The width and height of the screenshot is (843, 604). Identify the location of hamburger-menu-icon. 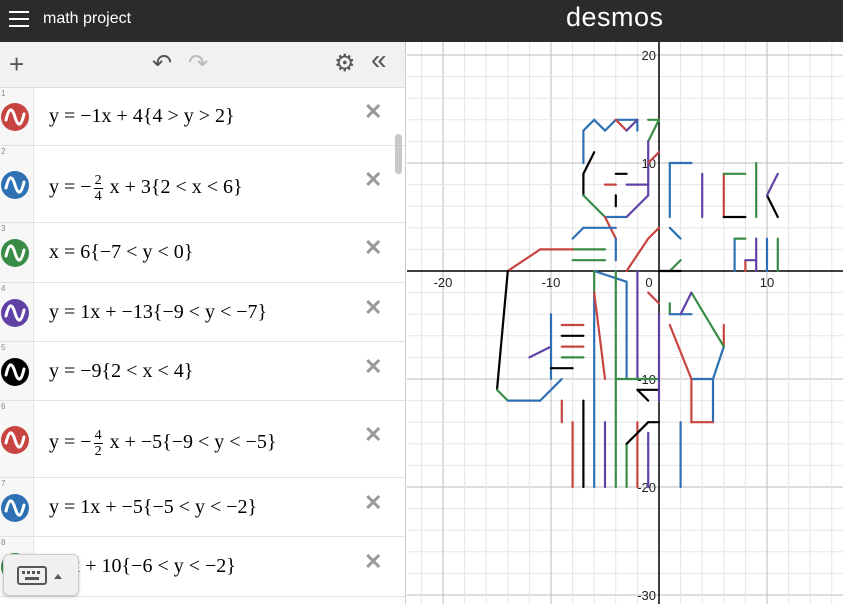
(19, 19).